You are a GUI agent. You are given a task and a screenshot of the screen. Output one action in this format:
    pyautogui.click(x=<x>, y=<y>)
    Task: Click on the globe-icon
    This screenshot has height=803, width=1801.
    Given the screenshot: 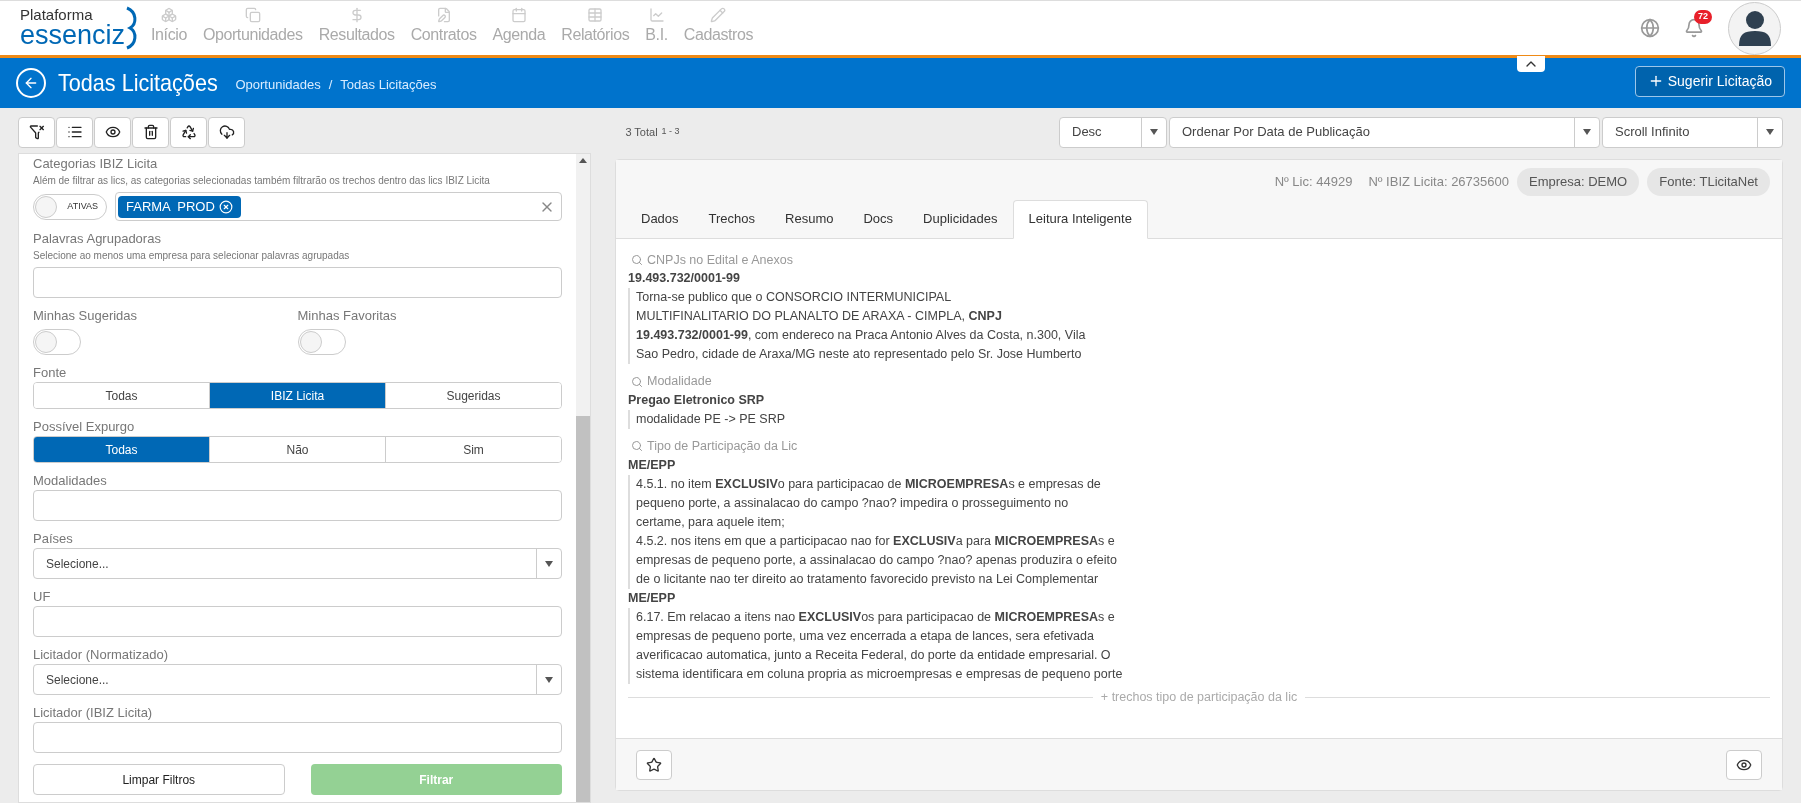 What is the action you would take?
    pyautogui.click(x=1650, y=28)
    